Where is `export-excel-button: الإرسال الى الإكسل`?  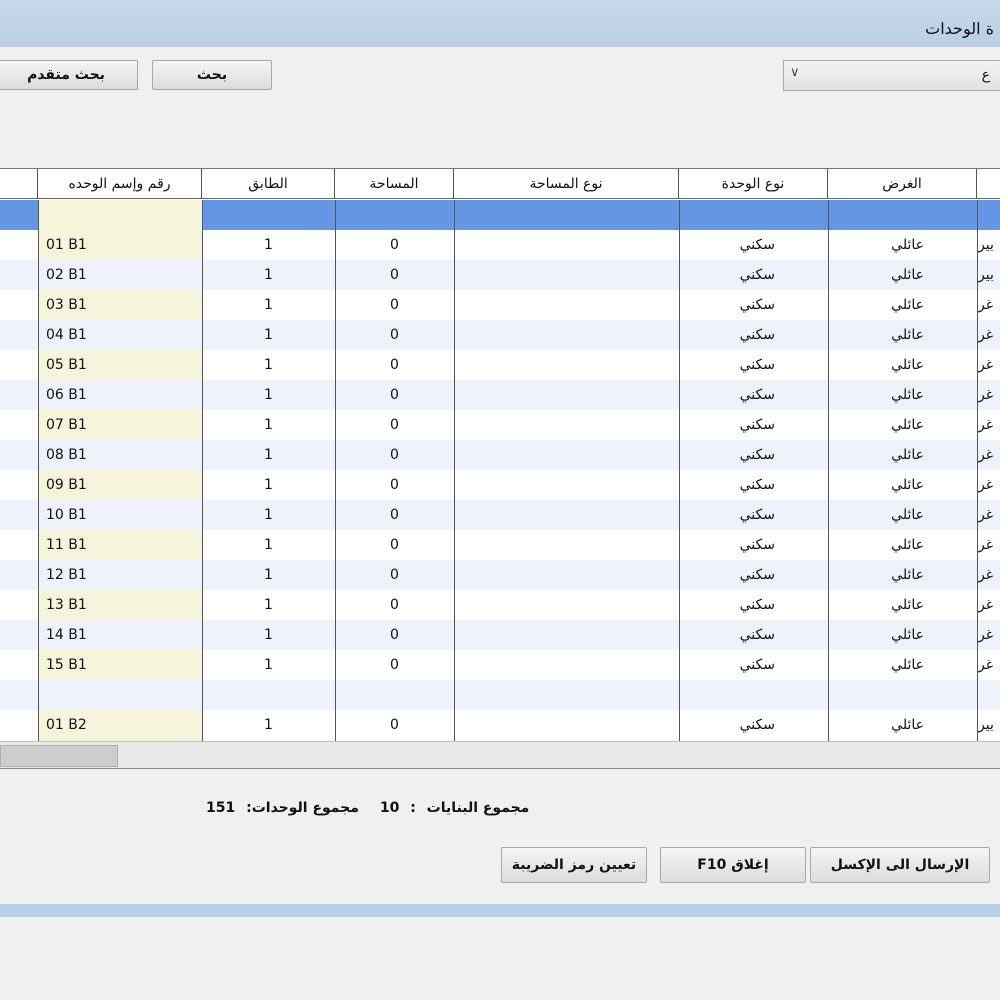
export-excel-button: الإرسال الى الإكسل is located at coordinates (900, 865).